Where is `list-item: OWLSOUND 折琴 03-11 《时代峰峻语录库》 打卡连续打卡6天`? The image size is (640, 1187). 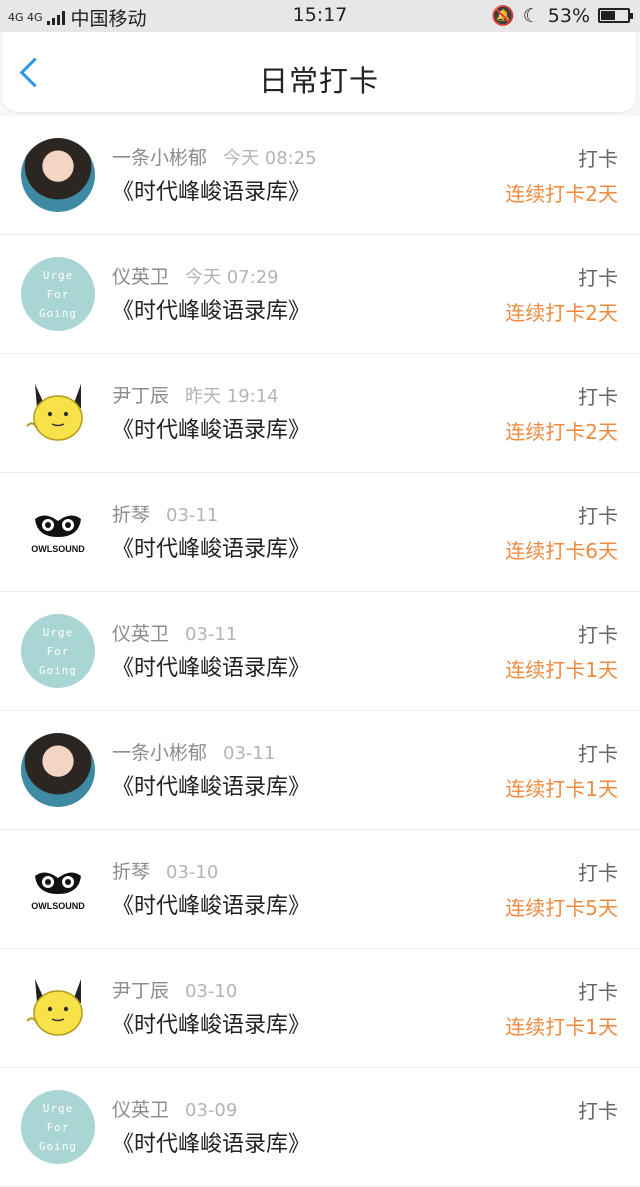
list-item: OWLSOUND 折琴 03-11 《时代峰峻语录库》 打卡连续打卡6天 is located at coordinates (320, 532).